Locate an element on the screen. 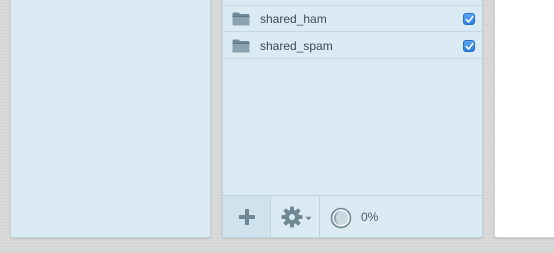  plus-icon is located at coordinates (247, 217).